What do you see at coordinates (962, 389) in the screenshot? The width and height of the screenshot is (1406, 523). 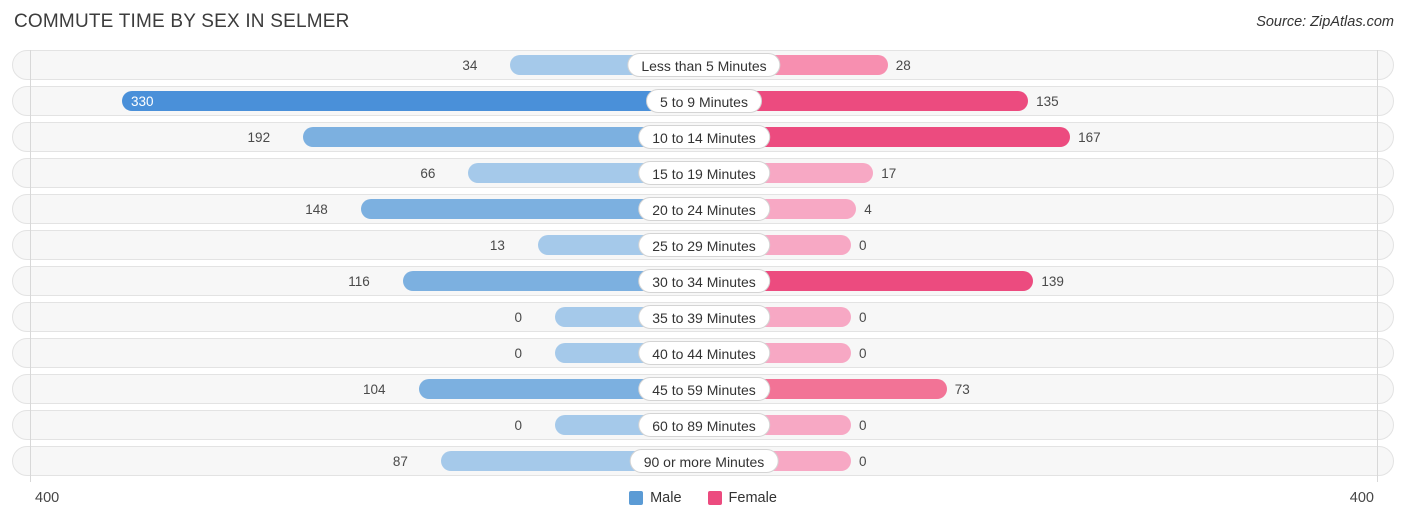 I see `value-label-female: 73` at bounding box center [962, 389].